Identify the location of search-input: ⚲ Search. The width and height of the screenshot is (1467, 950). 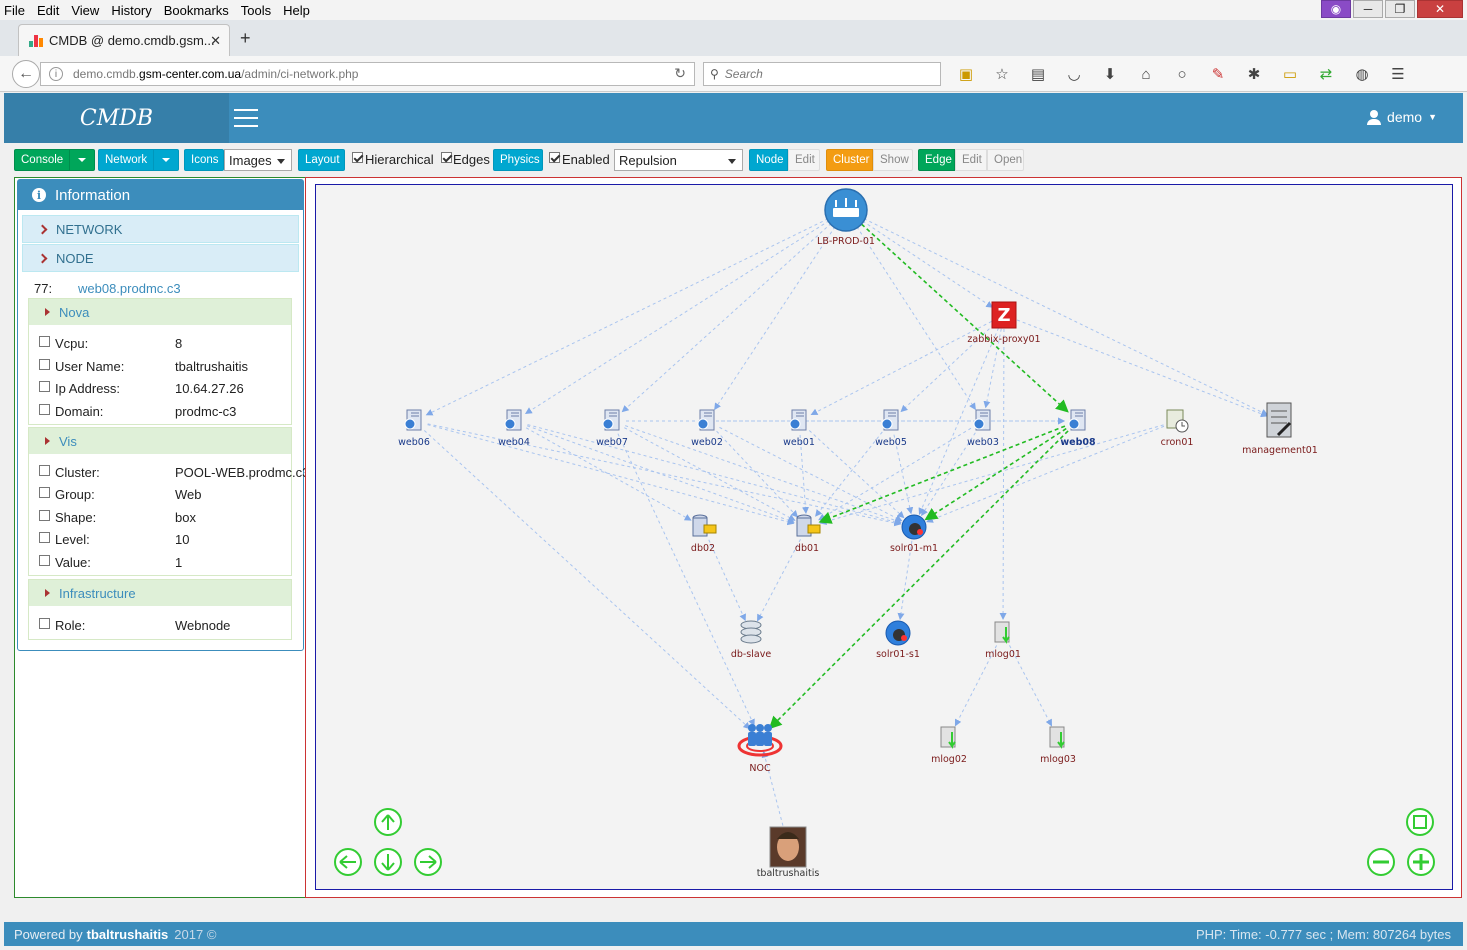
(822, 74).